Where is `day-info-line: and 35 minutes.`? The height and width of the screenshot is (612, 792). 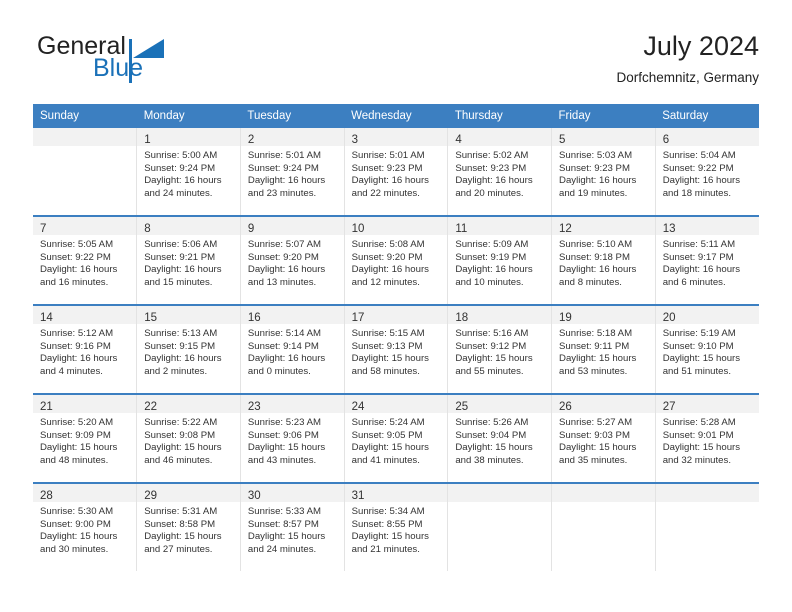 day-info-line: and 35 minutes. is located at coordinates (593, 460).